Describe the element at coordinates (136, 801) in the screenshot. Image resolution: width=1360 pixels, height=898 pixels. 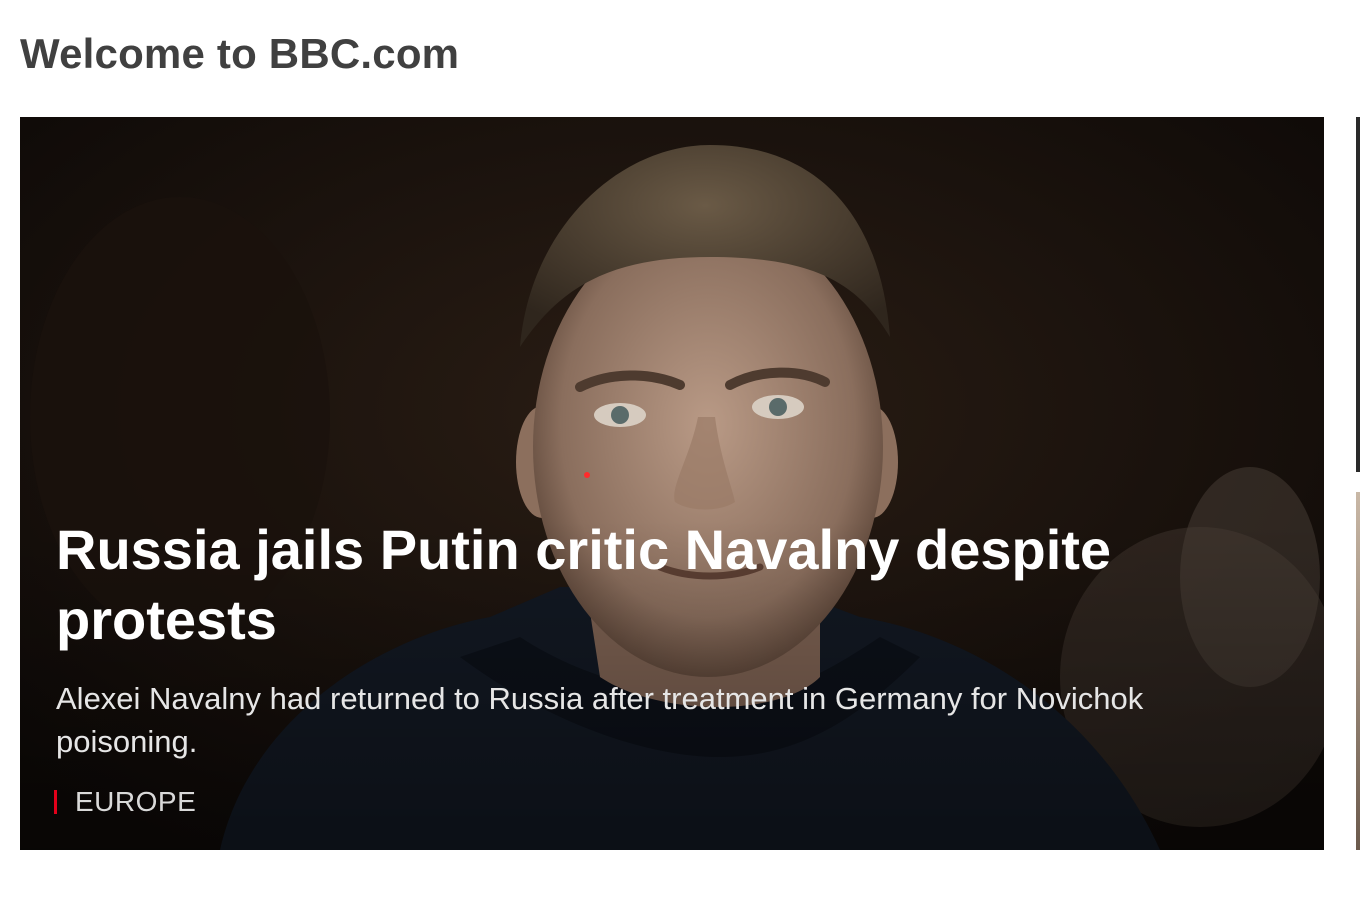
I see `section-label: EUROPE` at that location.